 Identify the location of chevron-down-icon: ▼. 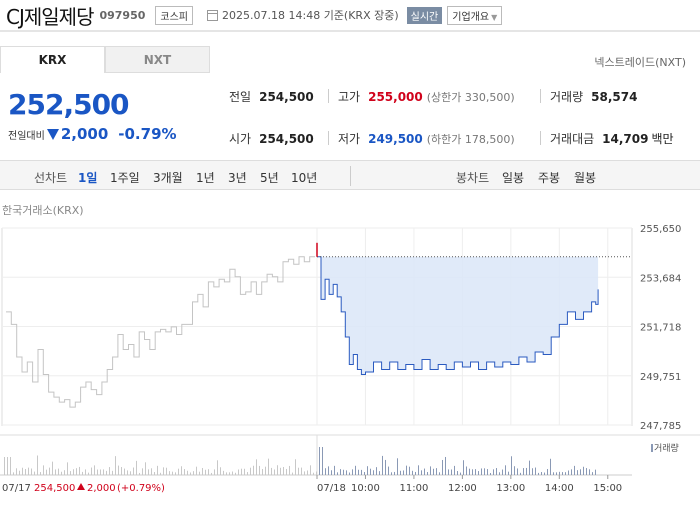
(494, 17).